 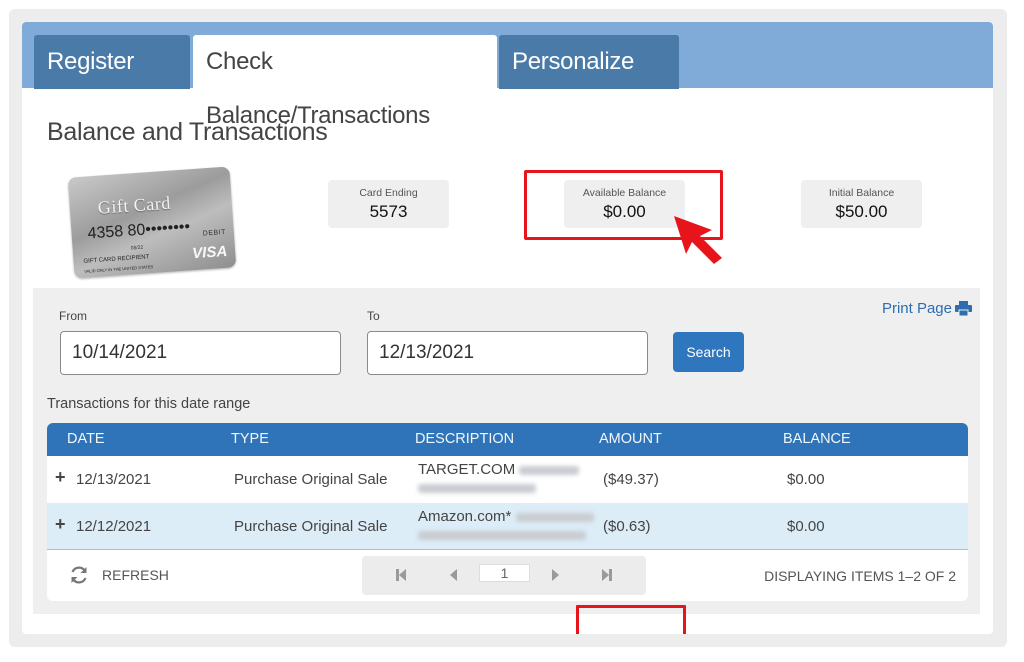 What do you see at coordinates (86, 439) in the screenshot?
I see `column-header-date: DATE` at bounding box center [86, 439].